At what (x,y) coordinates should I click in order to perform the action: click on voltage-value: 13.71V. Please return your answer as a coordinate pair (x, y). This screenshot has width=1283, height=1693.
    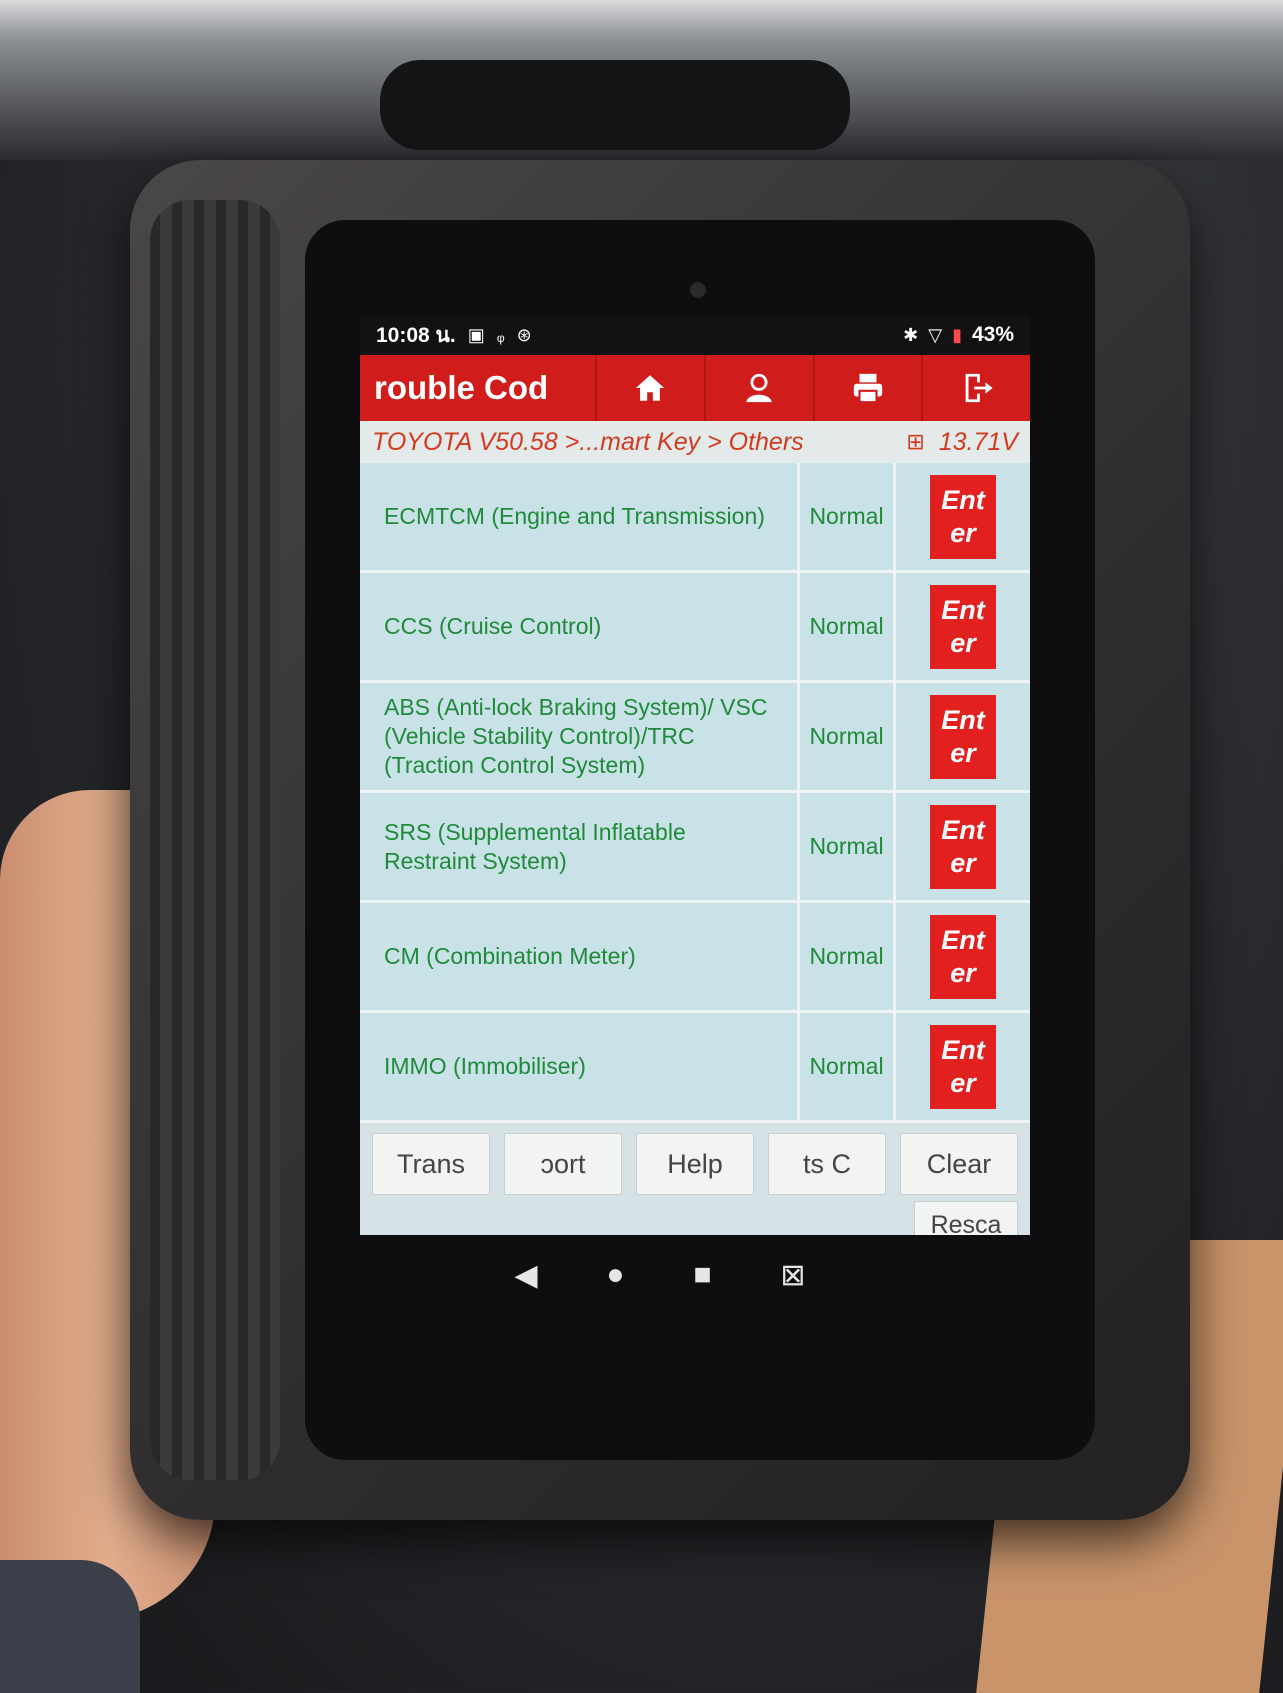
    Looking at the image, I should click on (978, 441).